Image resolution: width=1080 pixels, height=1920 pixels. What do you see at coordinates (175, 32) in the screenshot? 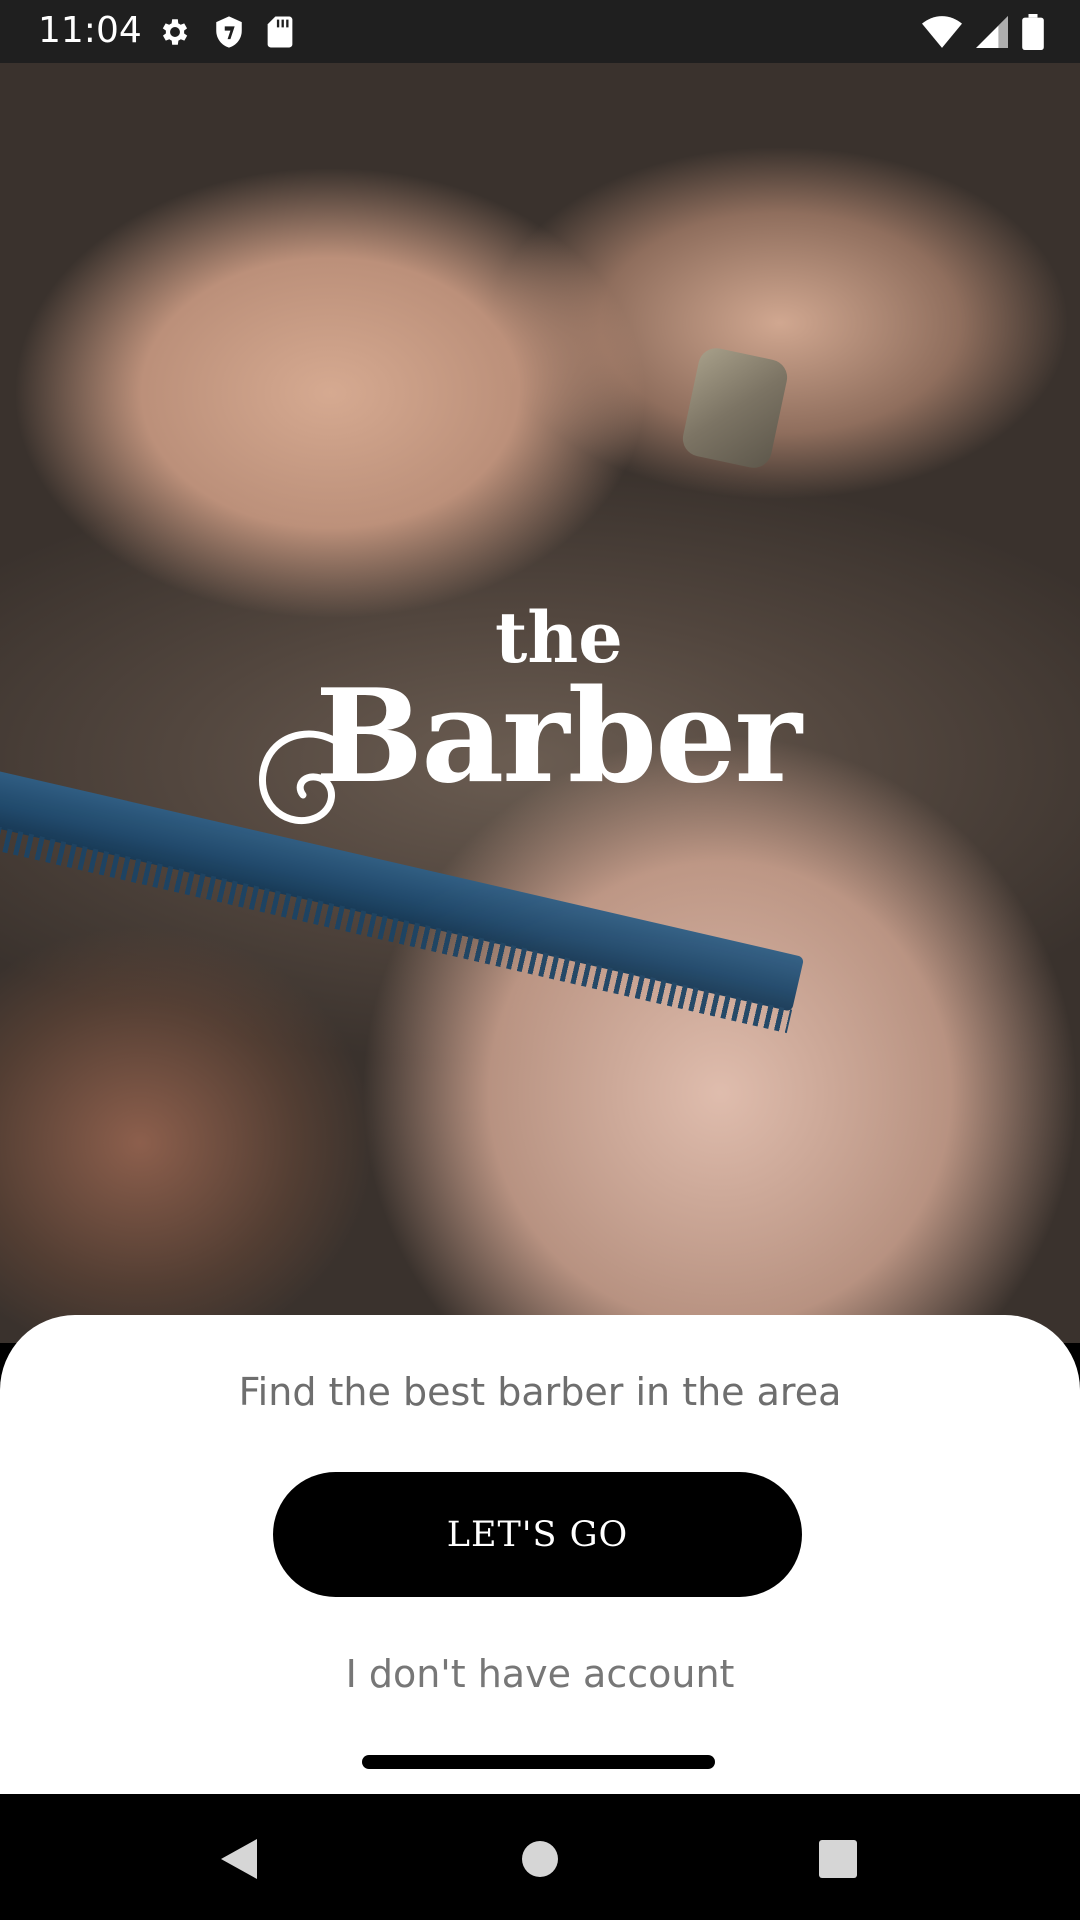
I see `gear-icon` at bounding box center [175, 32].